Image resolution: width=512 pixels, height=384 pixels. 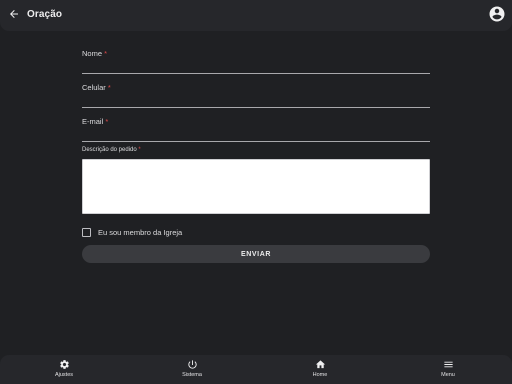 I want to click on app-header: Oração, so click(x=256, y=15).